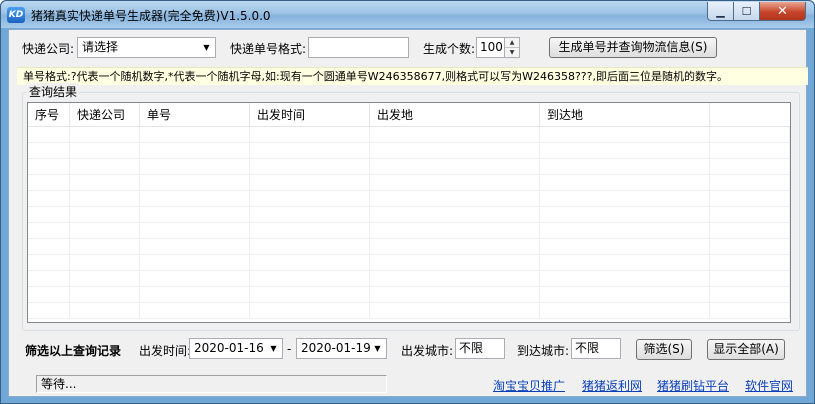  What do you see at coordinates (664, 349) in the screenshot?
I see `filter-button: 筛选(S)` at bounding box center [664, 349].